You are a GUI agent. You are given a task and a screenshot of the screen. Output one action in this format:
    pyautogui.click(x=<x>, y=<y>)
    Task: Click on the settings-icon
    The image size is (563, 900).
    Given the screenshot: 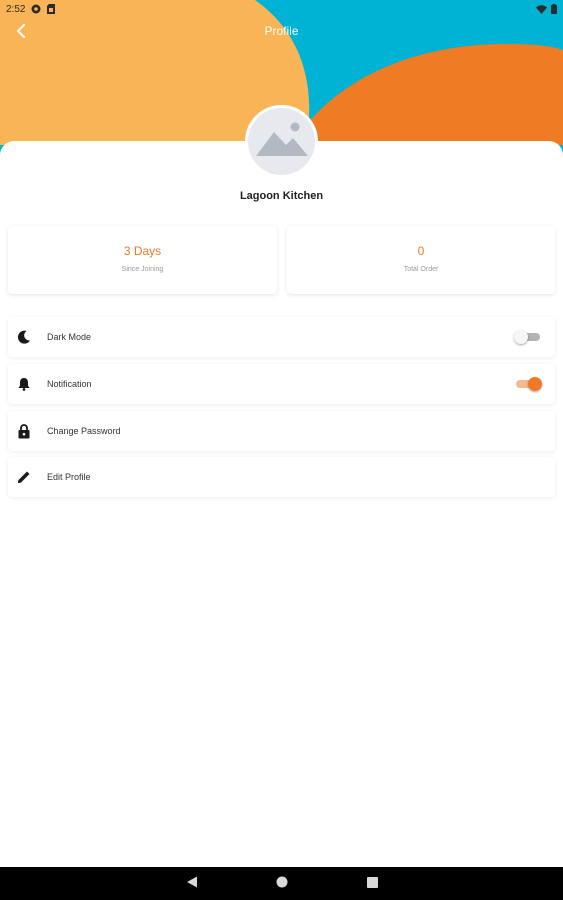 What is the action you would take?
    pyautogui.click(x=36, y=9)
    